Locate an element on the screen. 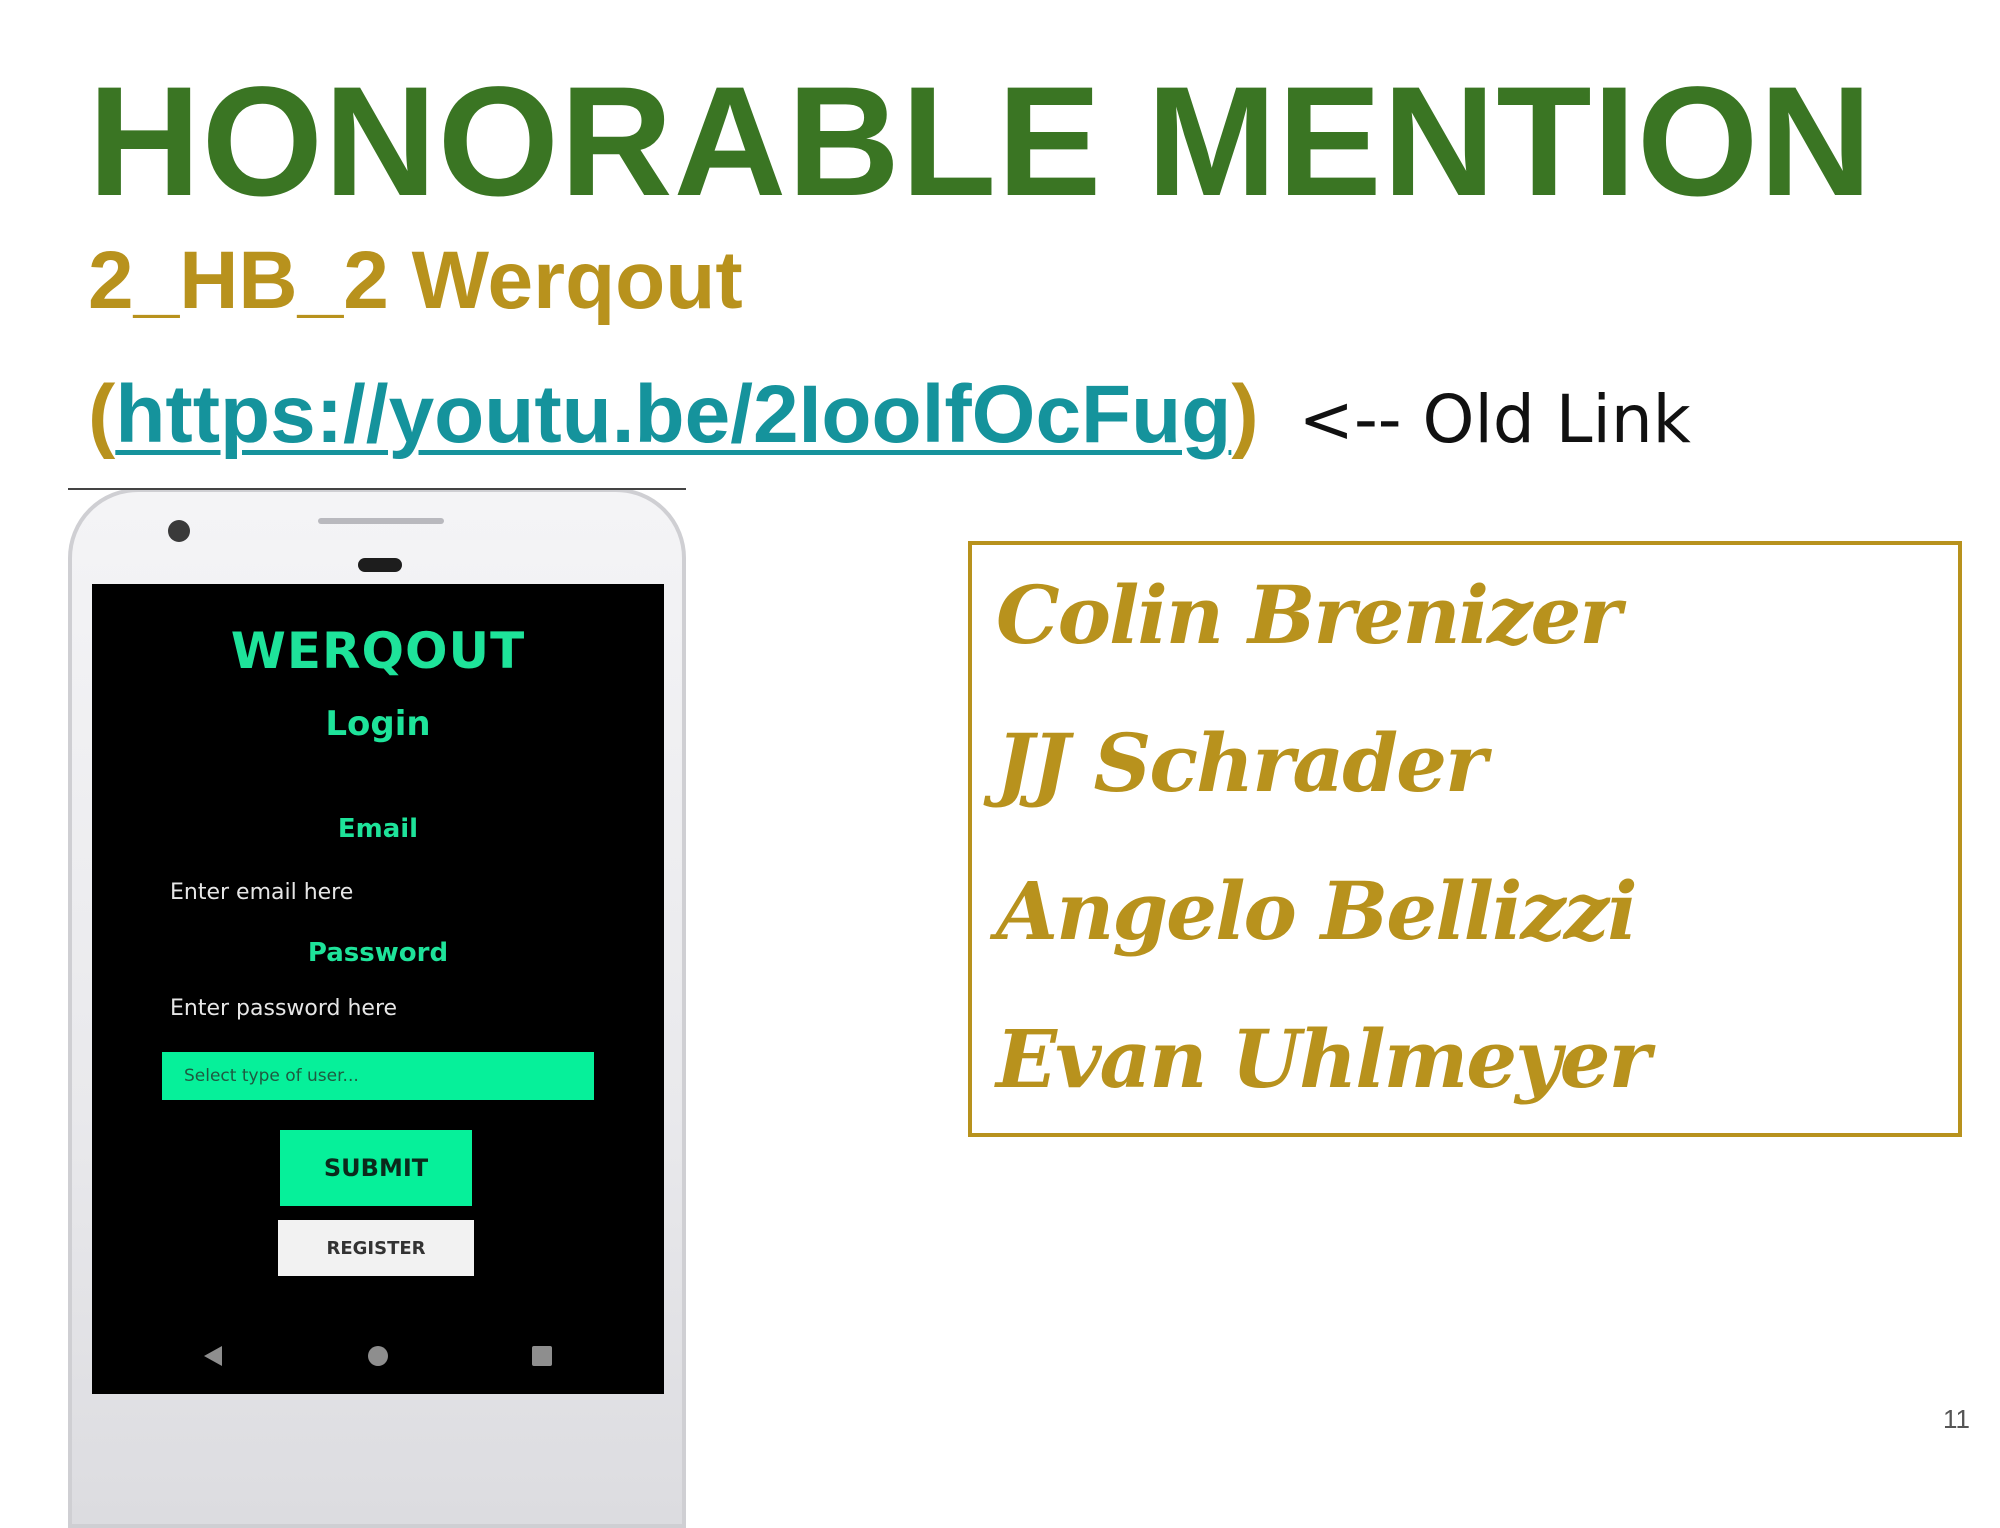 The image size is (2000, 1528). team-member-name: JJ Schrader is located at coordinates (1241, 763).